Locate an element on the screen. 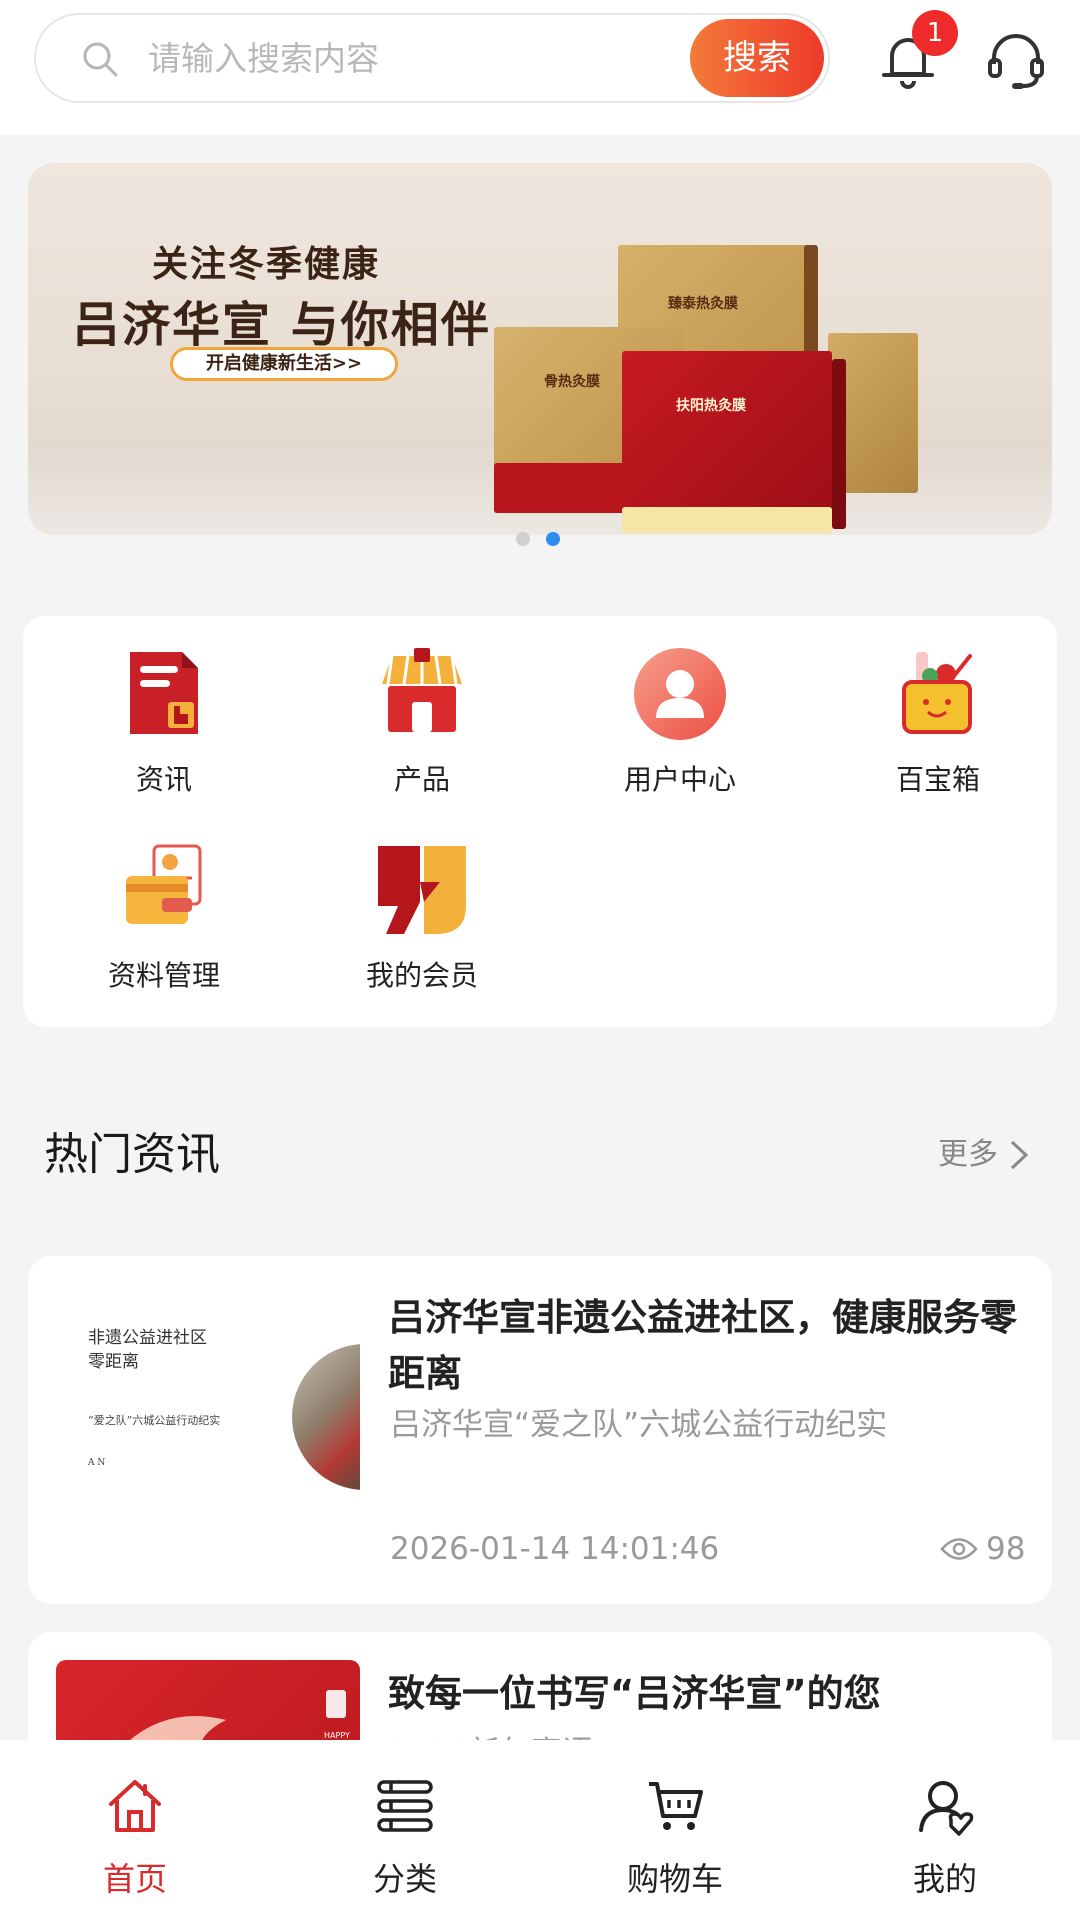 Image resolution: width=1080 pixels, height=1920 pixels. nav-tab-cart: 购物车 is located at coordinates (675, 1830).